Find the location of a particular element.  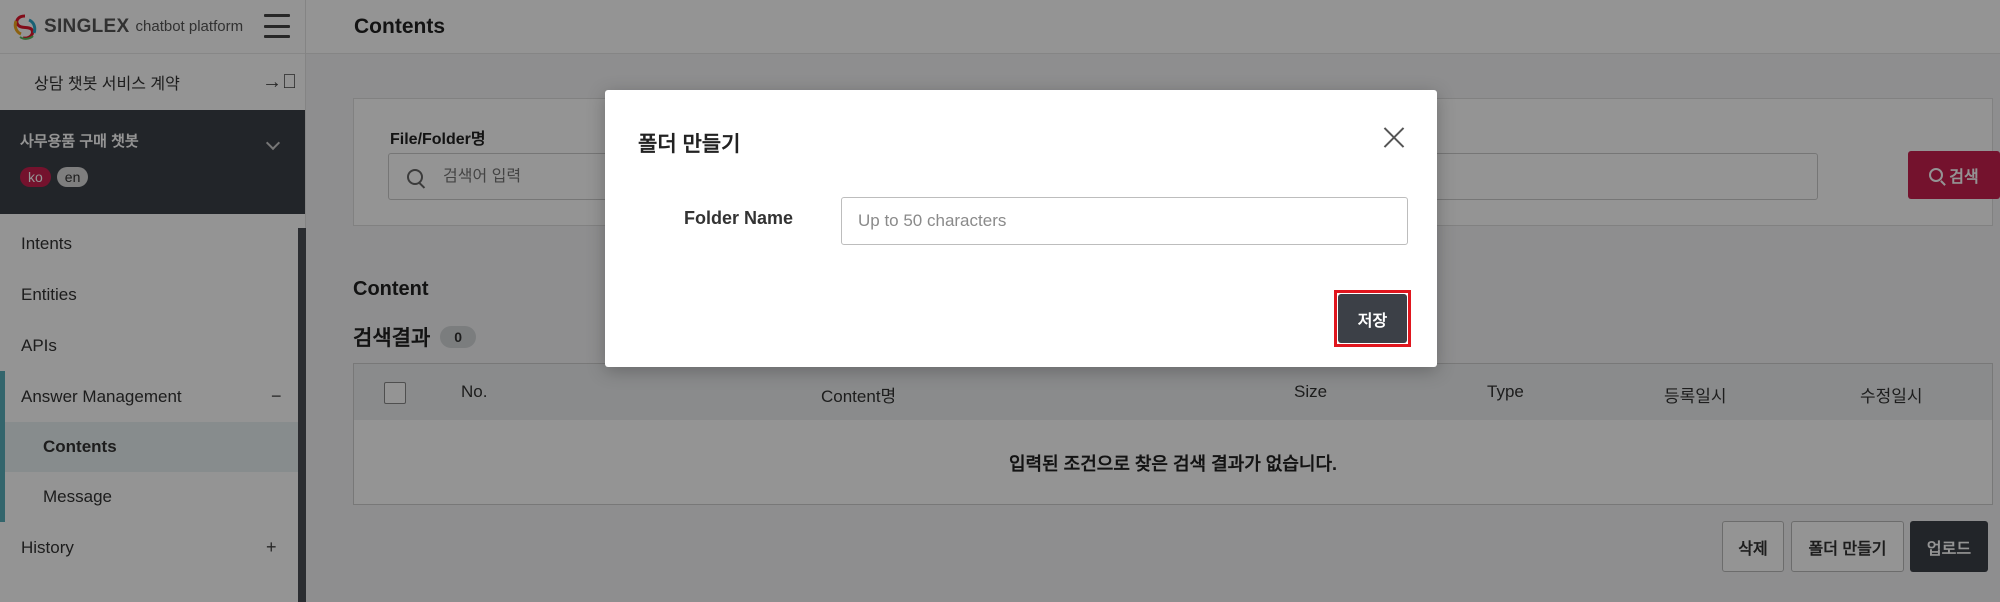

close-icon is located at coordinates (1394, 137).